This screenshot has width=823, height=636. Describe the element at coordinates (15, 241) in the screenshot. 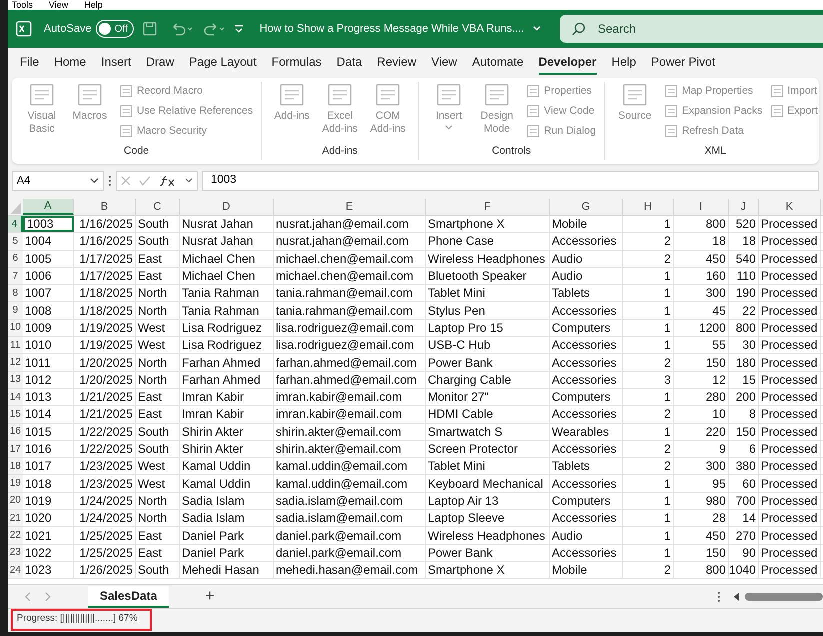

I see `row-header: 5` at that location.